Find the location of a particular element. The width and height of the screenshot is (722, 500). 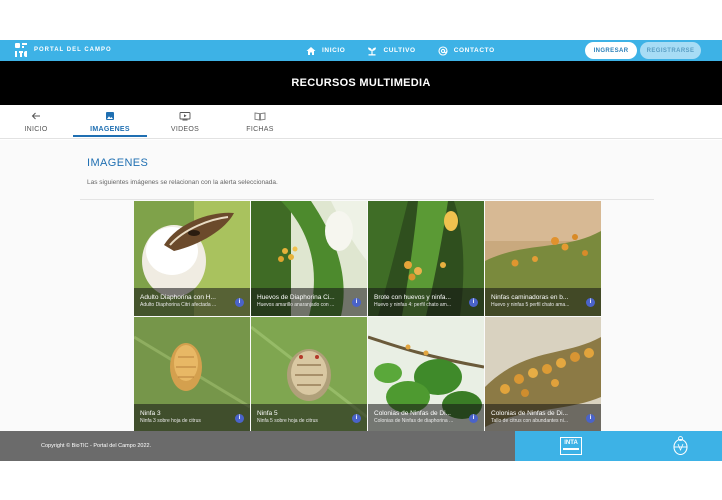

tab-label: VIDEOS is located at coordinates (185, 129).